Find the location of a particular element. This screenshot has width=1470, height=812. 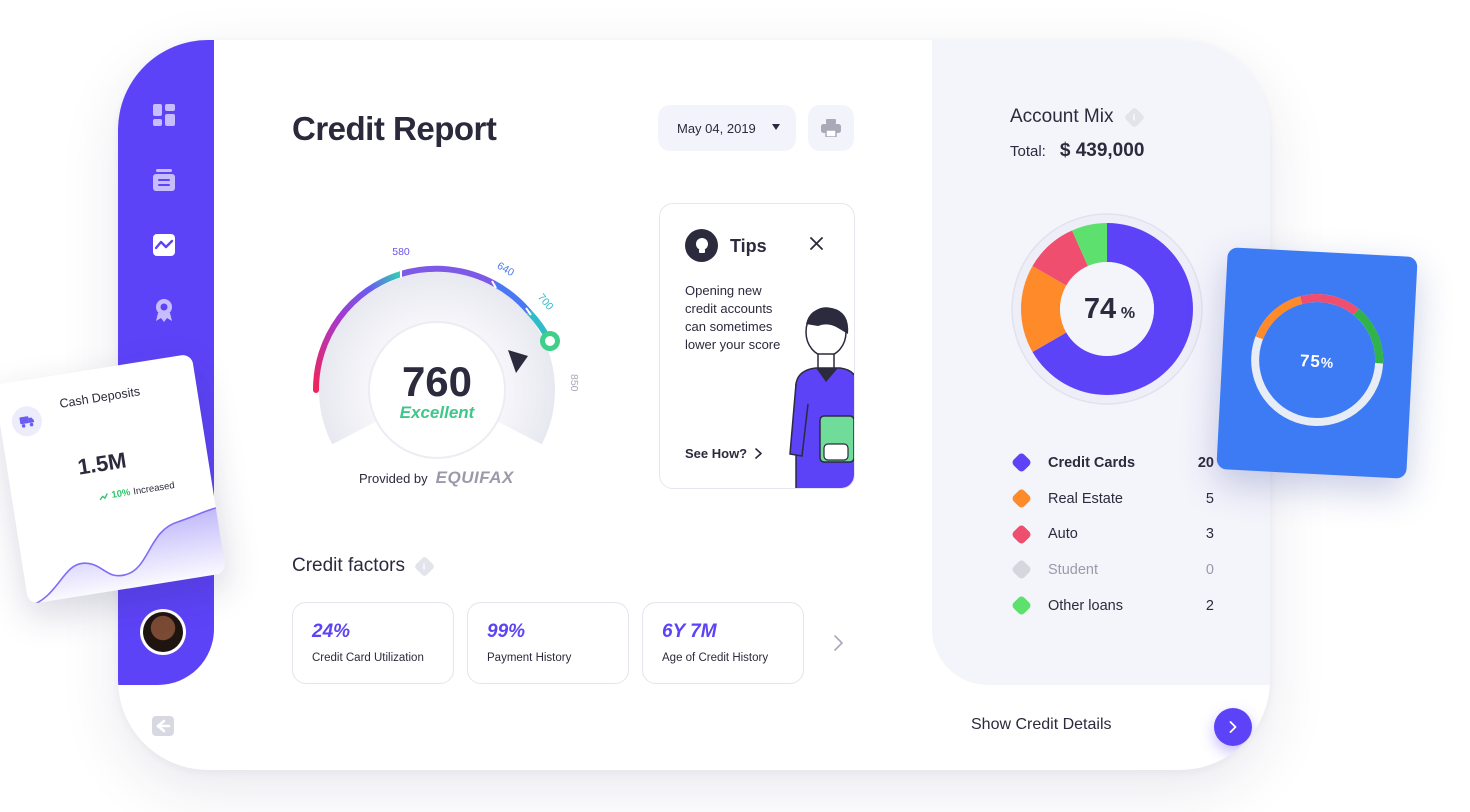

legend-label: Real Estate is located at coordinates (1085, 498).